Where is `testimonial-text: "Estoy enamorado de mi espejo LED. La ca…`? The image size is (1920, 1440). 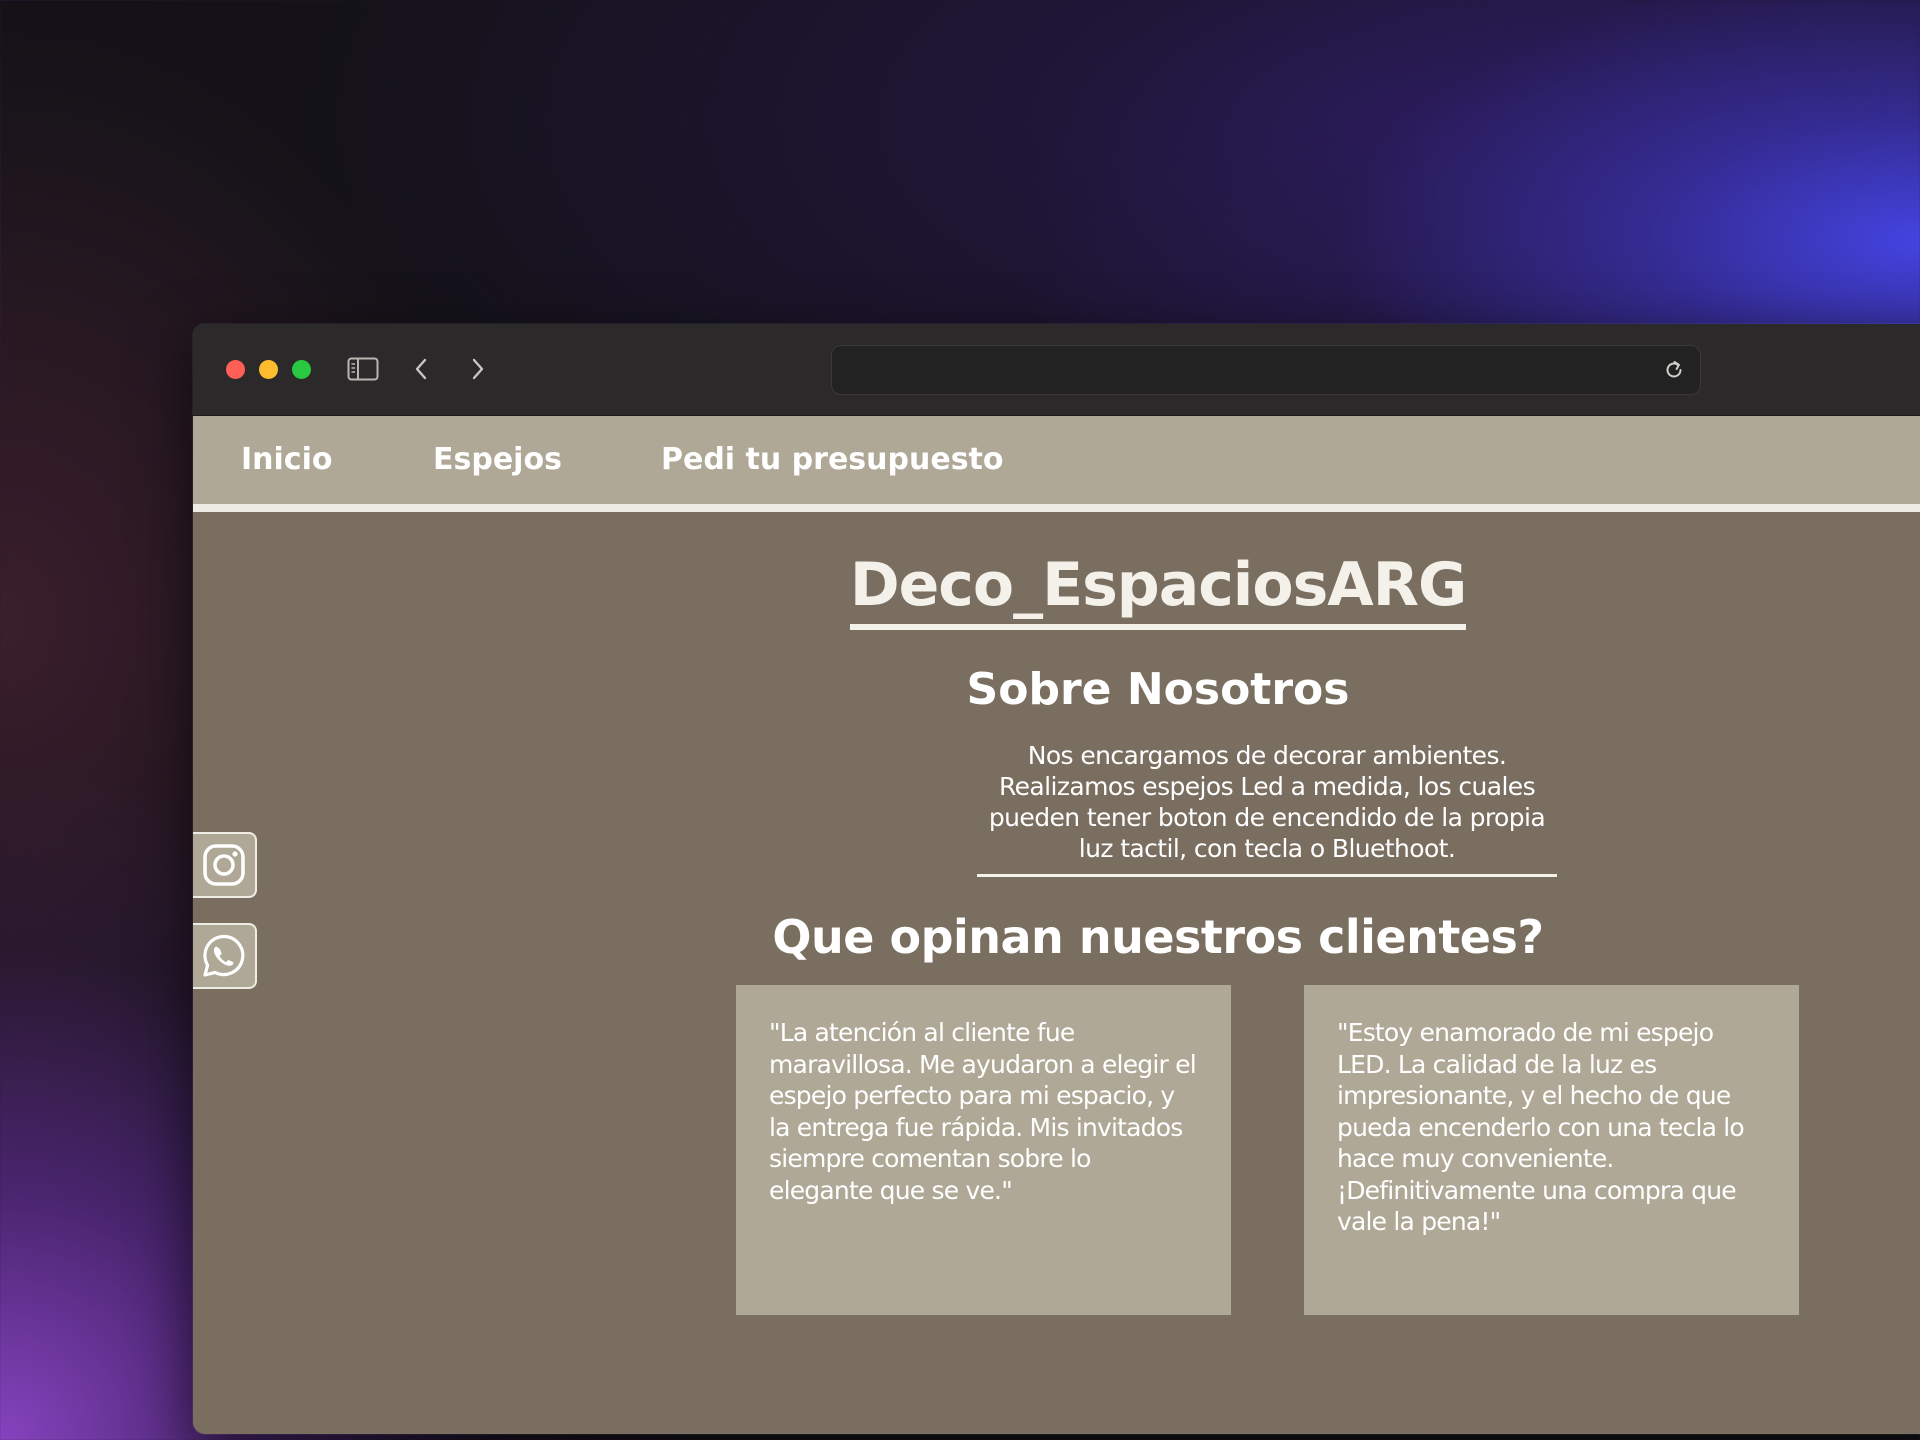
testimonial-text: "Estoy enamorado de mi espejo LED. La ca… is located at coordinates (1541, 1127).